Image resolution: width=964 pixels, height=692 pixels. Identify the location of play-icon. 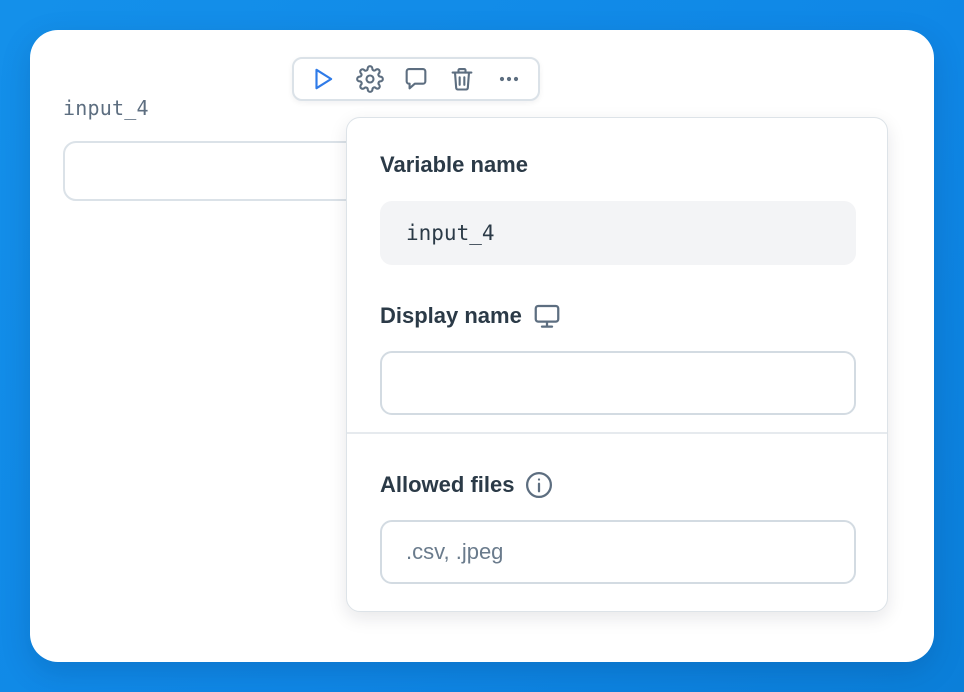
(324, 79).